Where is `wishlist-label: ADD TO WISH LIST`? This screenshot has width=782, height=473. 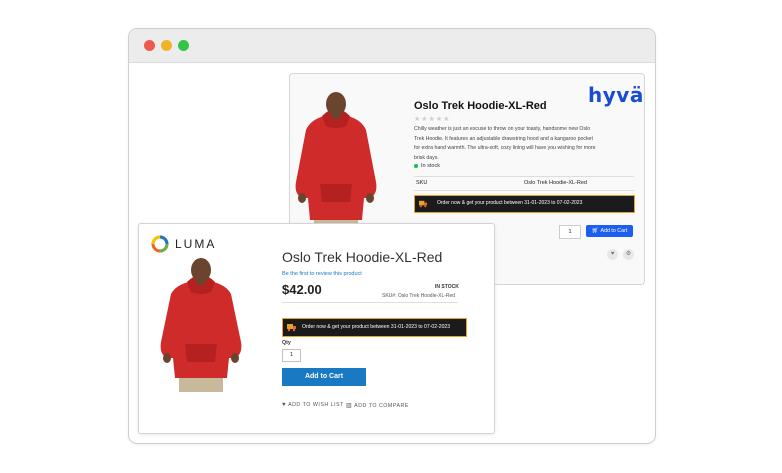 wishlist-label: ADD TO WISH LIST is located at coordinates (316, 405).